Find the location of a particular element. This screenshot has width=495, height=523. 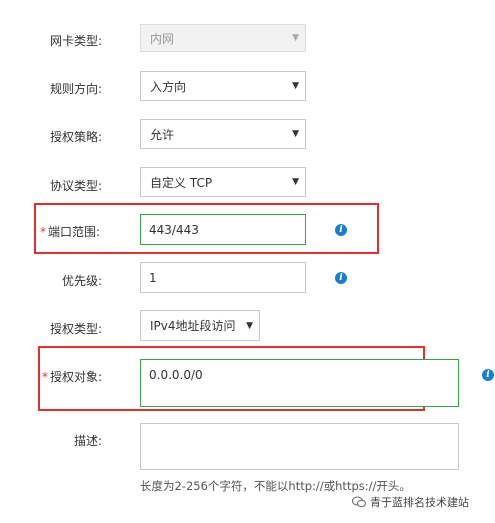

nic-type-label: 网卡类型: is located at coordinates (76, 41).